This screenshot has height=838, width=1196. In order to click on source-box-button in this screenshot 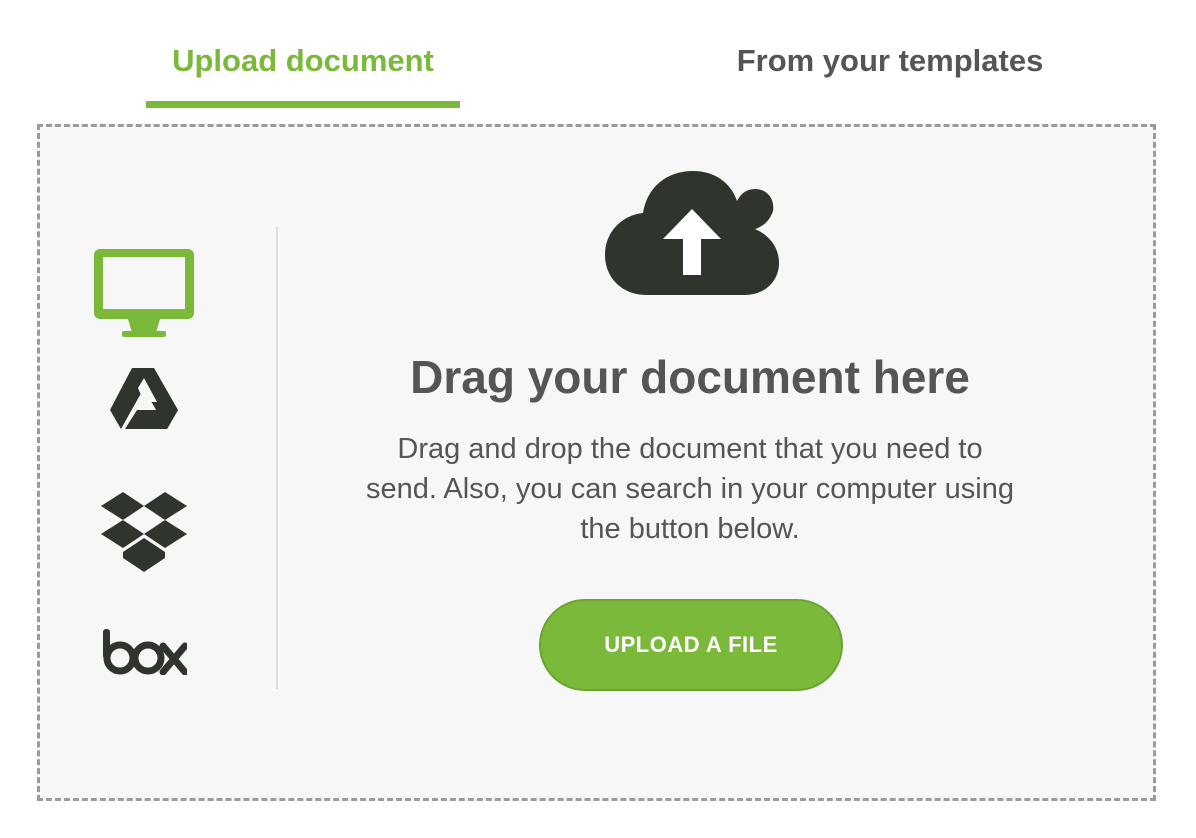, I will do `click(144, 651)`.